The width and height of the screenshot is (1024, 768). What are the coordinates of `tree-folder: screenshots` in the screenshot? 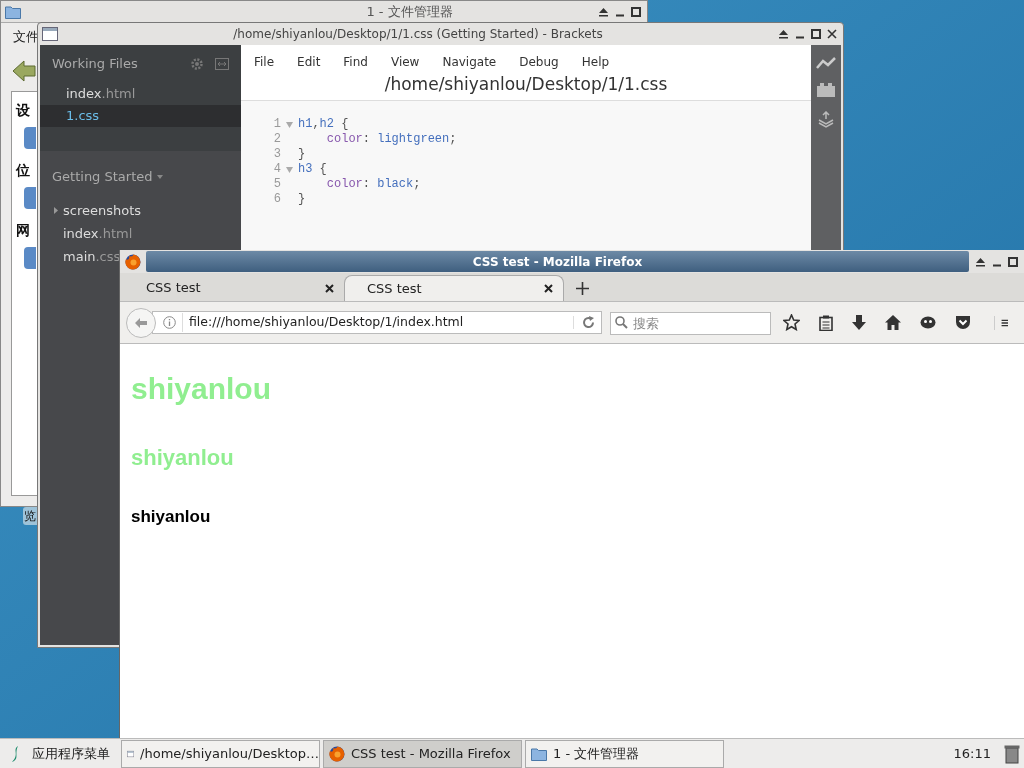 It's located at (102, 210).